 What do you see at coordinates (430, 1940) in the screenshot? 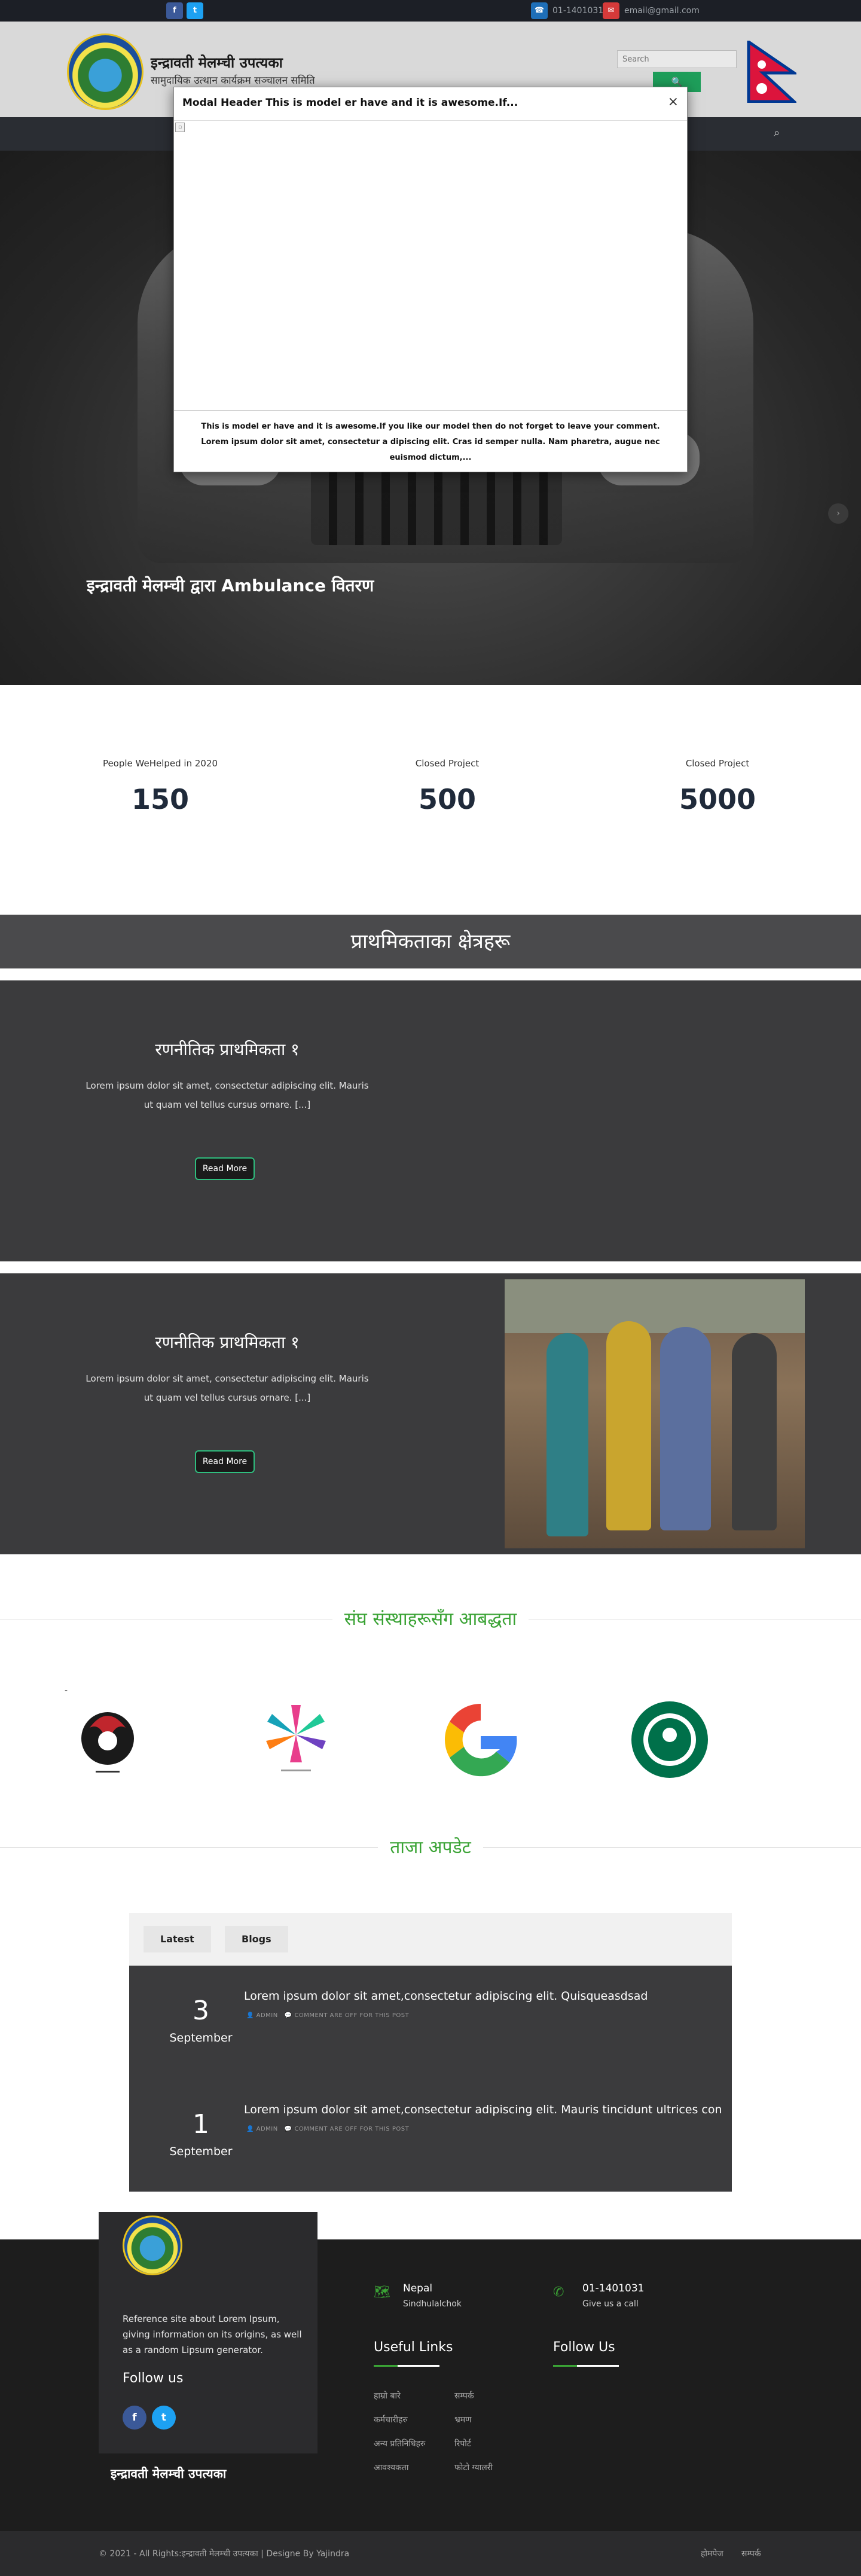
I see `updates-tabs: Latest Blogs` at bounding box center [430, 1940].